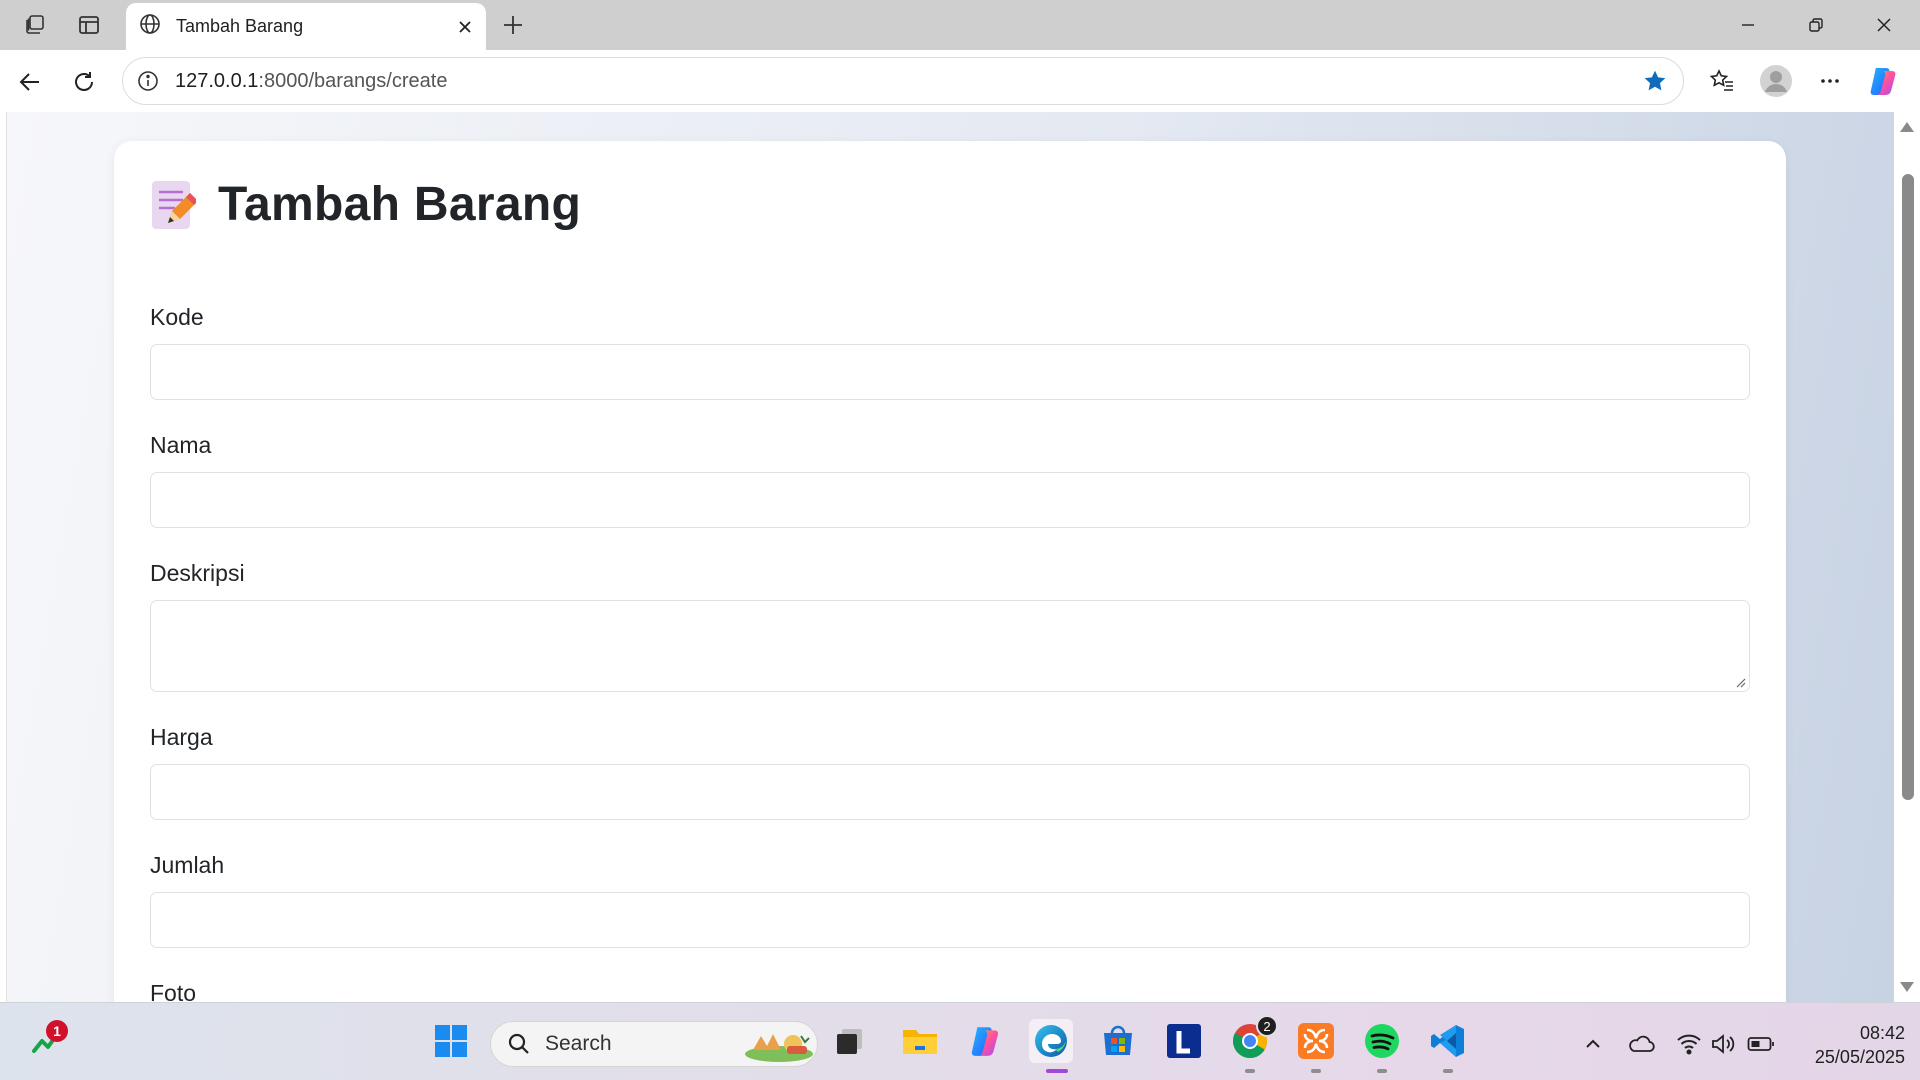 This screenshot has width=1920, height=1080. I want to click on edge-browser-icon, so click(1051, 1041).